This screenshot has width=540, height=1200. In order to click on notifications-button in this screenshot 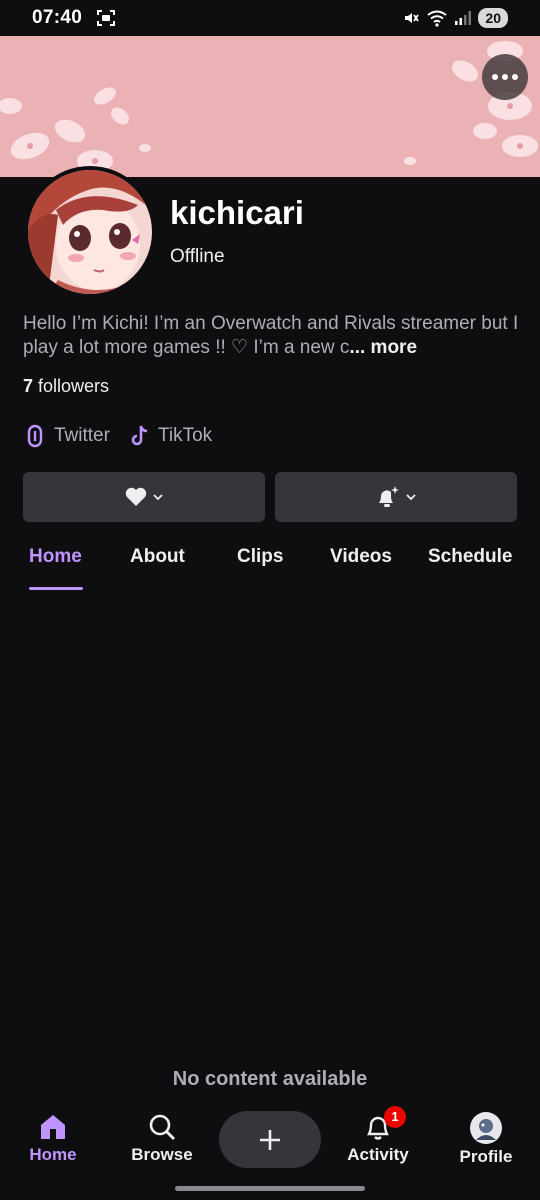, I will do `click(396, 497)`.